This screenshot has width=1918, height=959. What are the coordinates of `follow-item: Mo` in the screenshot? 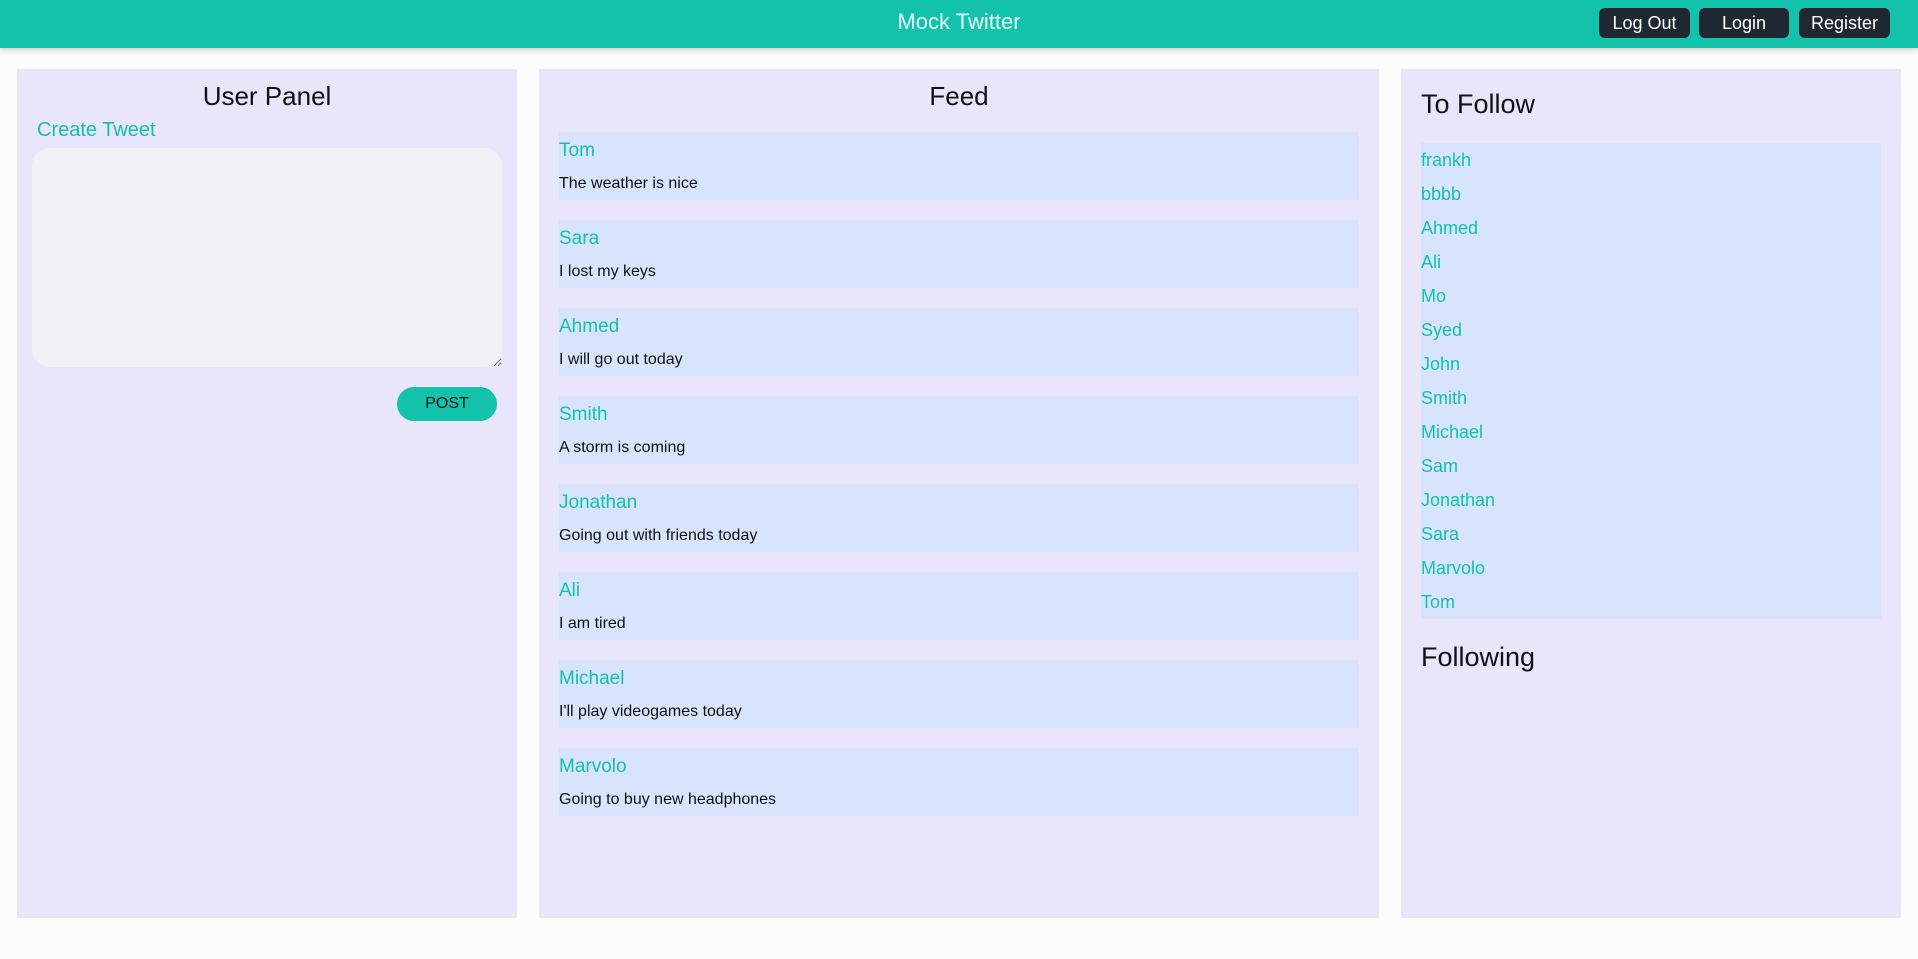 It's located at (1651, 303).